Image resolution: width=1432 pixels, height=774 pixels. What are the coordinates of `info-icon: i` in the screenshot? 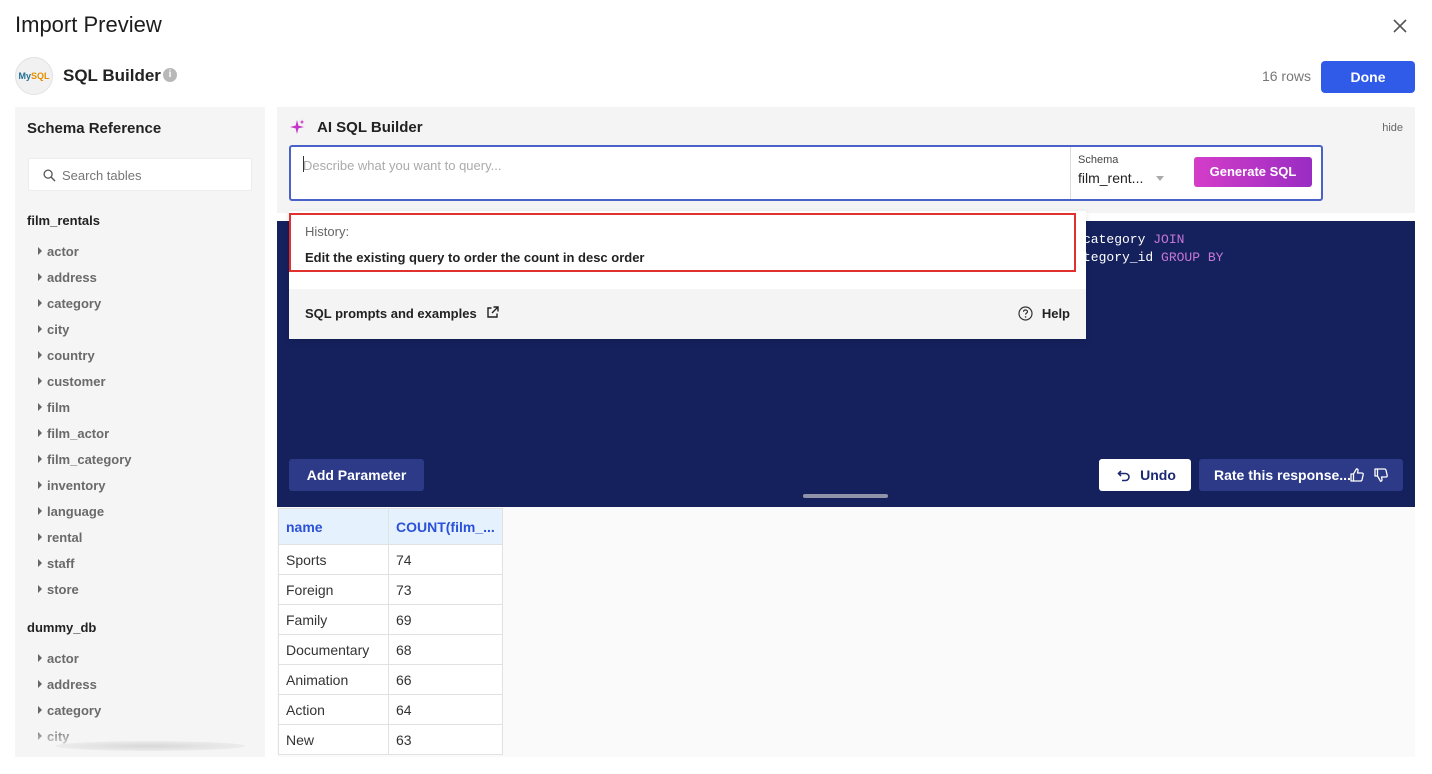 It's located at (170, 75).